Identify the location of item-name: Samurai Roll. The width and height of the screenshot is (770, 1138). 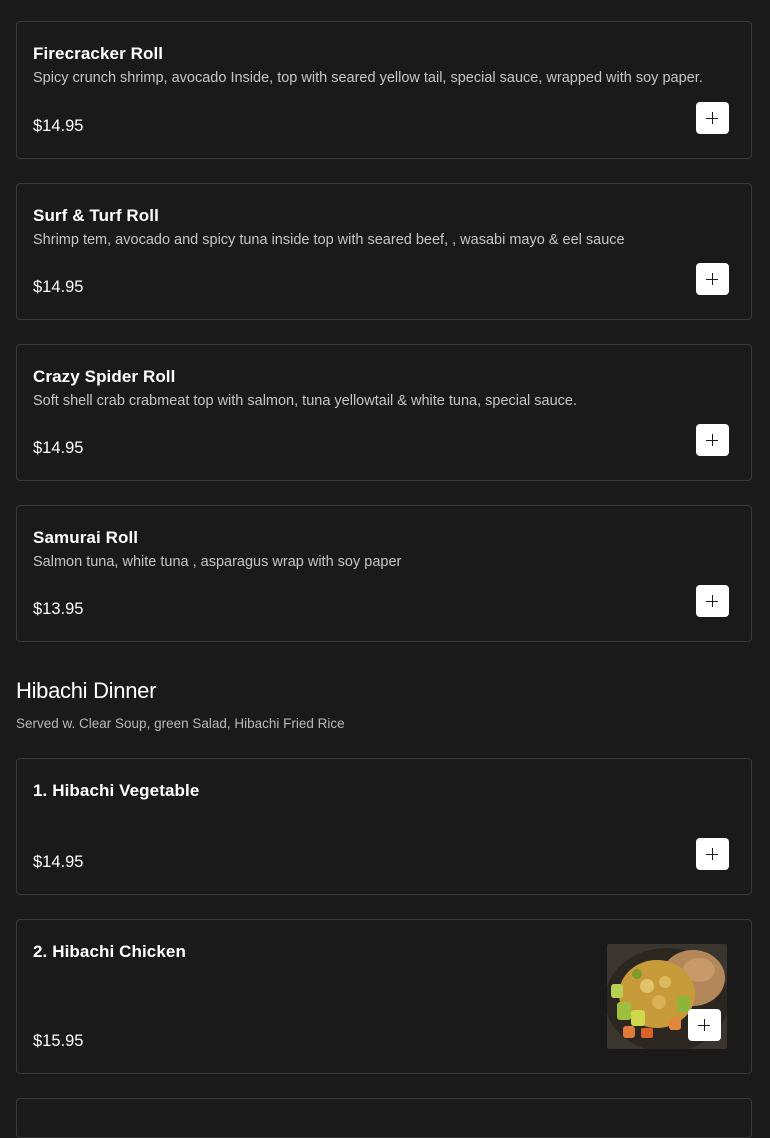
(86, 537).